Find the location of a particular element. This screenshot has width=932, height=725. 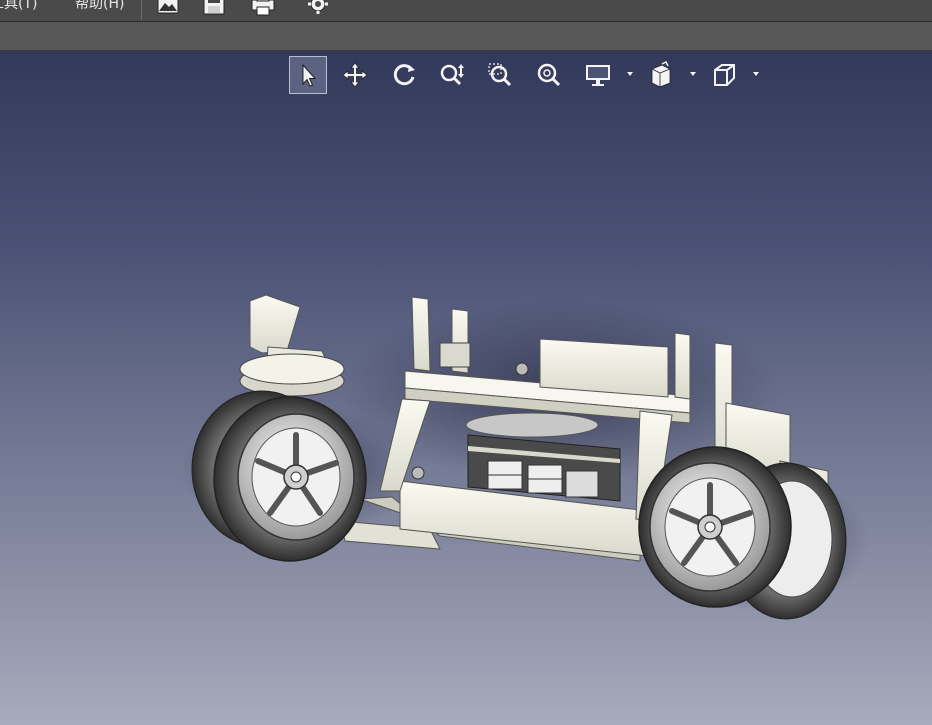

settings-button is located at coordinates (318, 9).